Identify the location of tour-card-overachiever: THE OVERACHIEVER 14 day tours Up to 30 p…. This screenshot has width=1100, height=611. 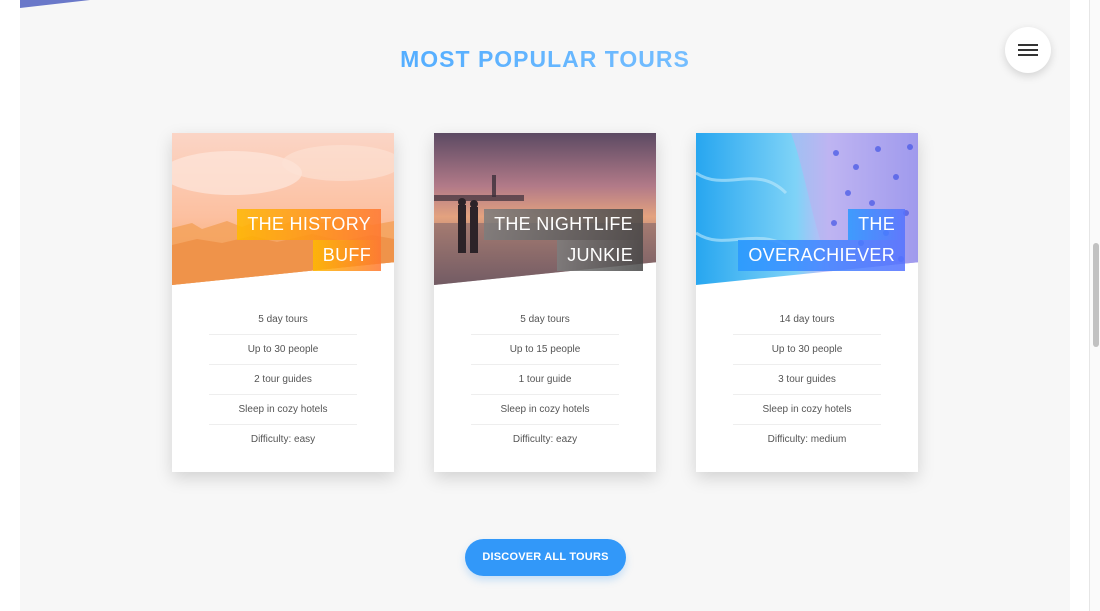
(807, 302).